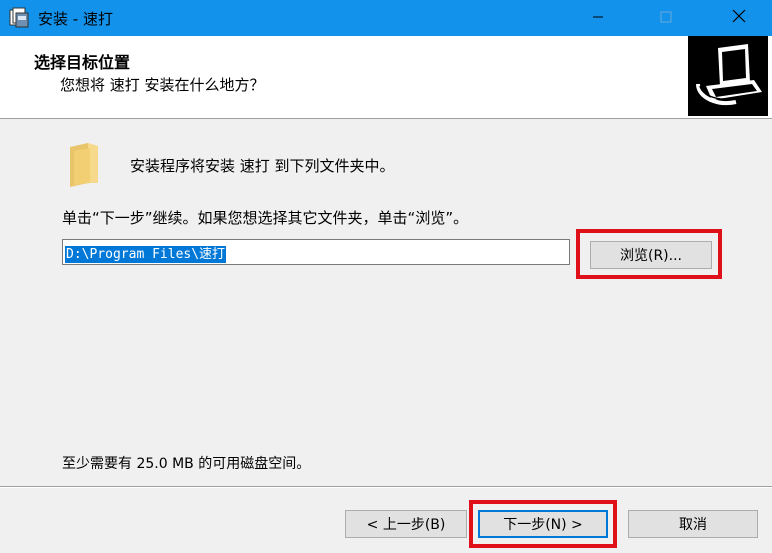 Image resolution: width=772 pixels, height=553 pixels. What do you see at coordinates (386, 18) in the screenshot?
I see `title-bar: 安装 - 速打` at bounding box center [386, 18].